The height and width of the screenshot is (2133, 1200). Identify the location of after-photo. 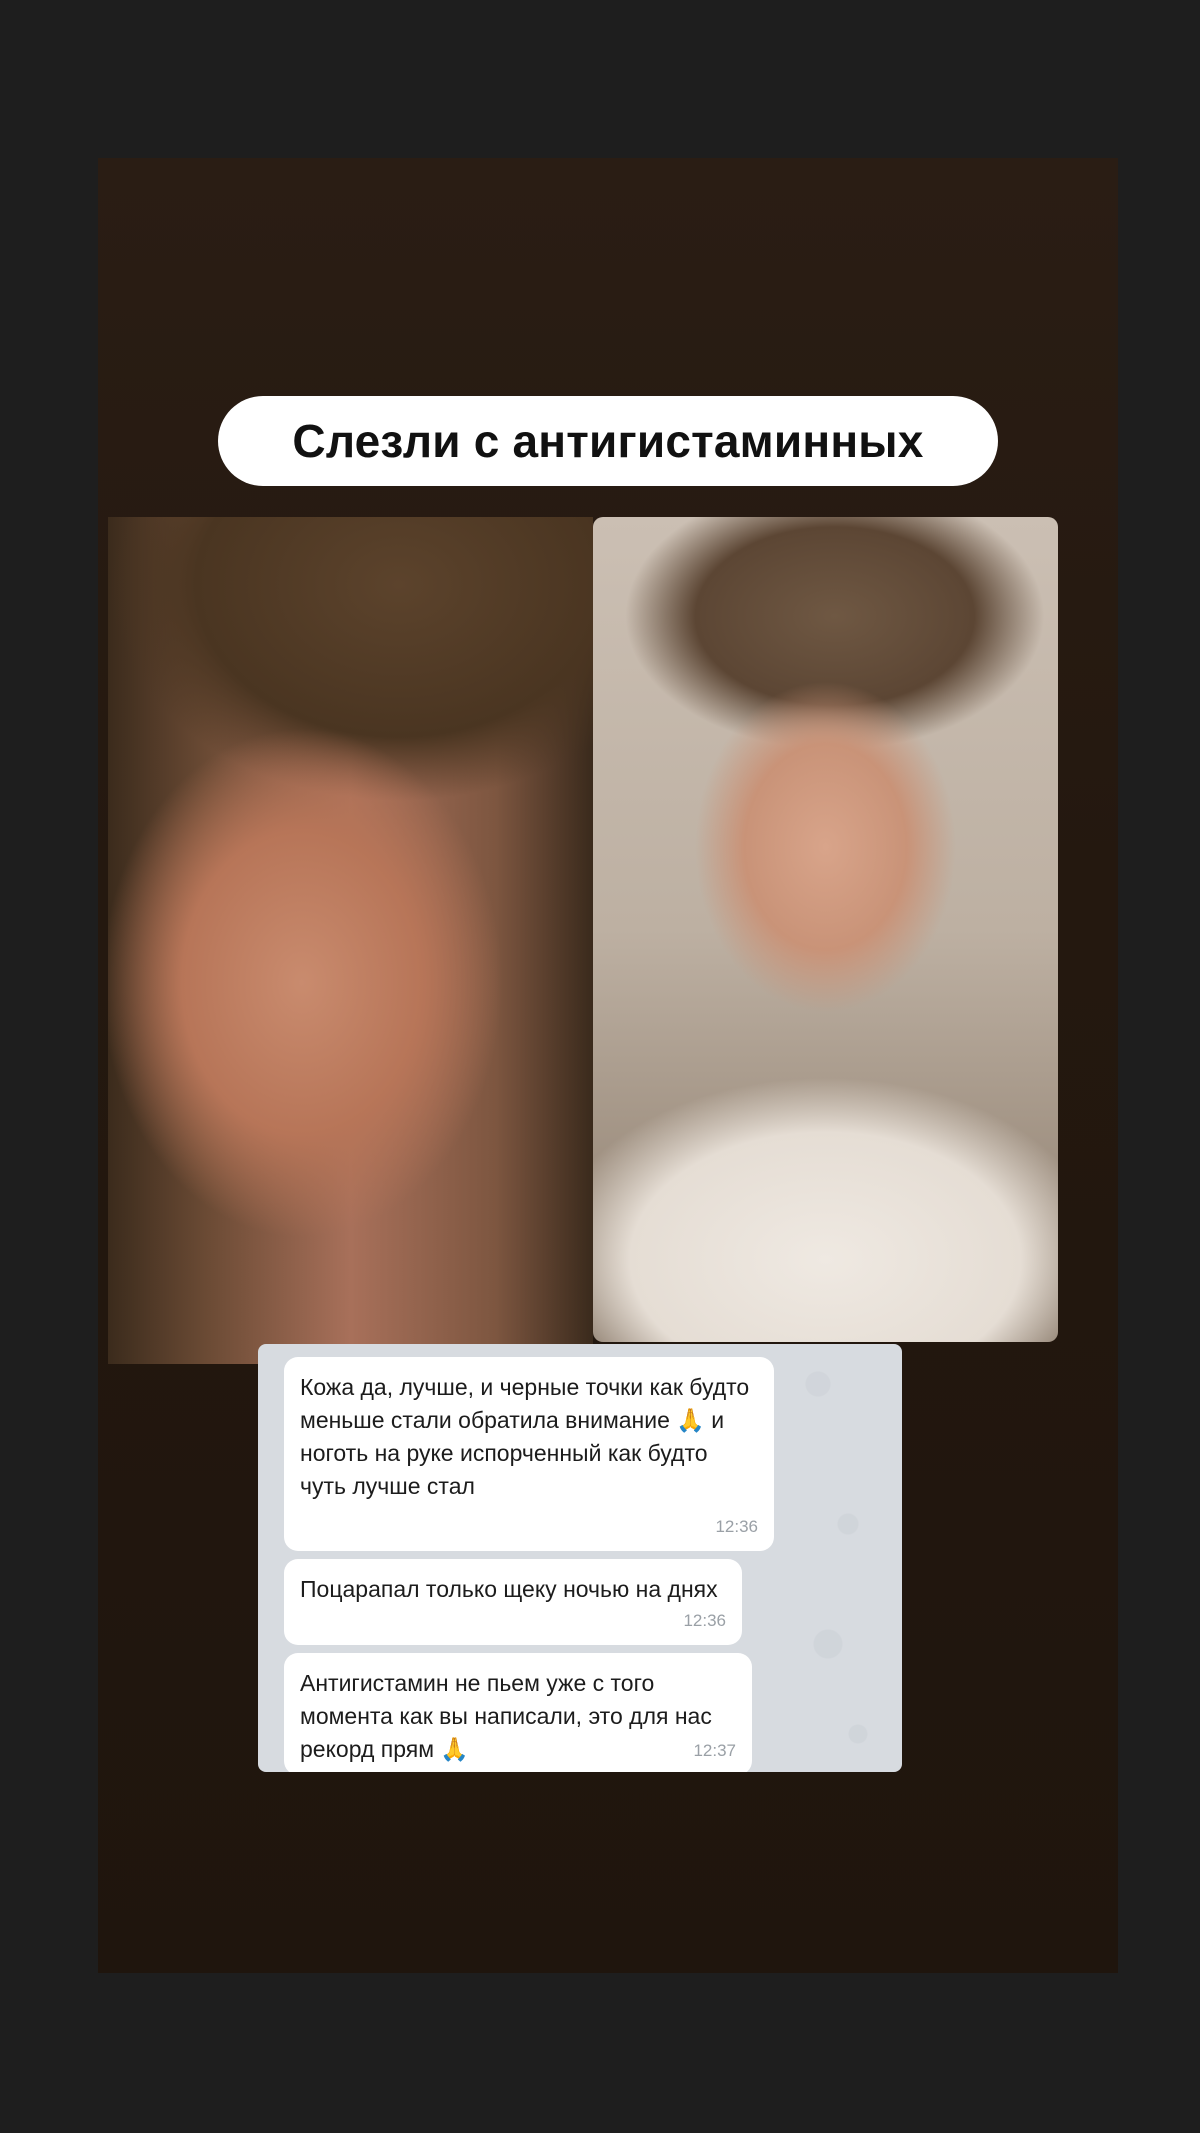
(825, 929).